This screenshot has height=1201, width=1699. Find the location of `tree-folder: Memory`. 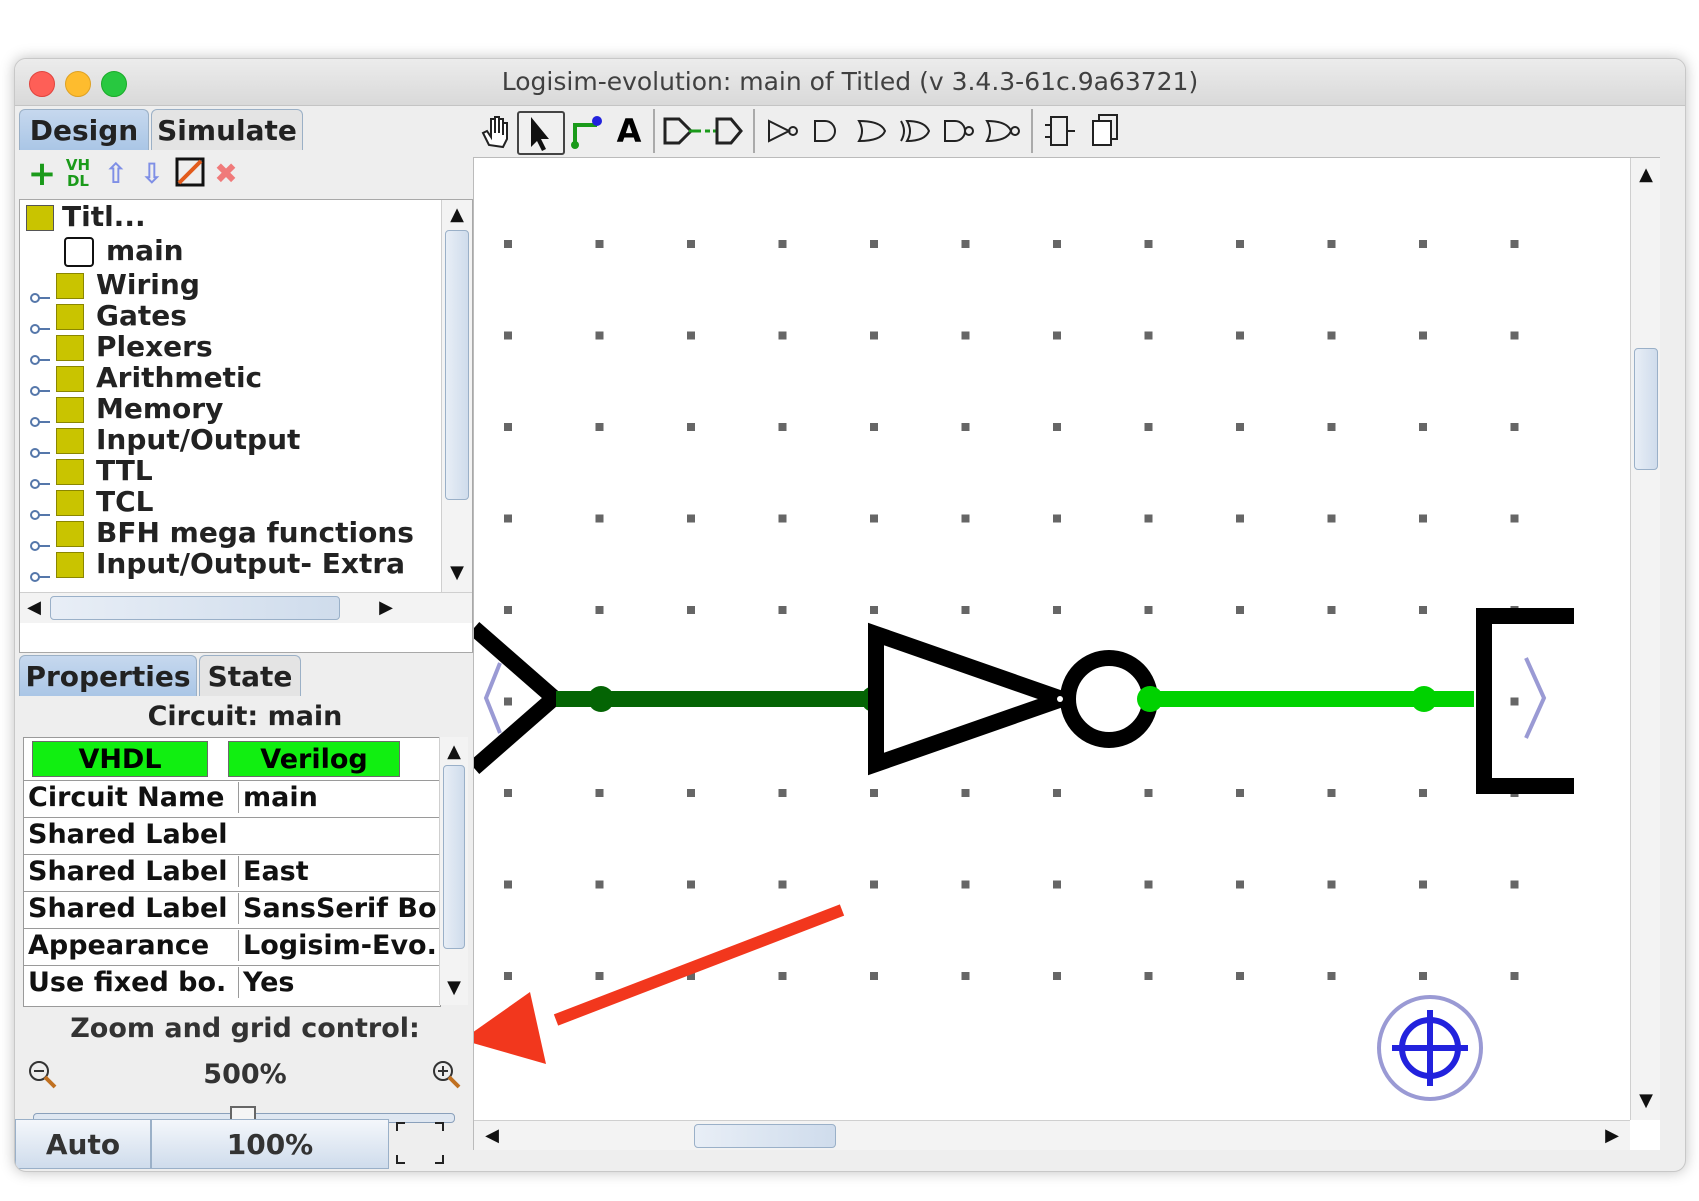

tree-folder: Memory is located at coordinates (126, 409).